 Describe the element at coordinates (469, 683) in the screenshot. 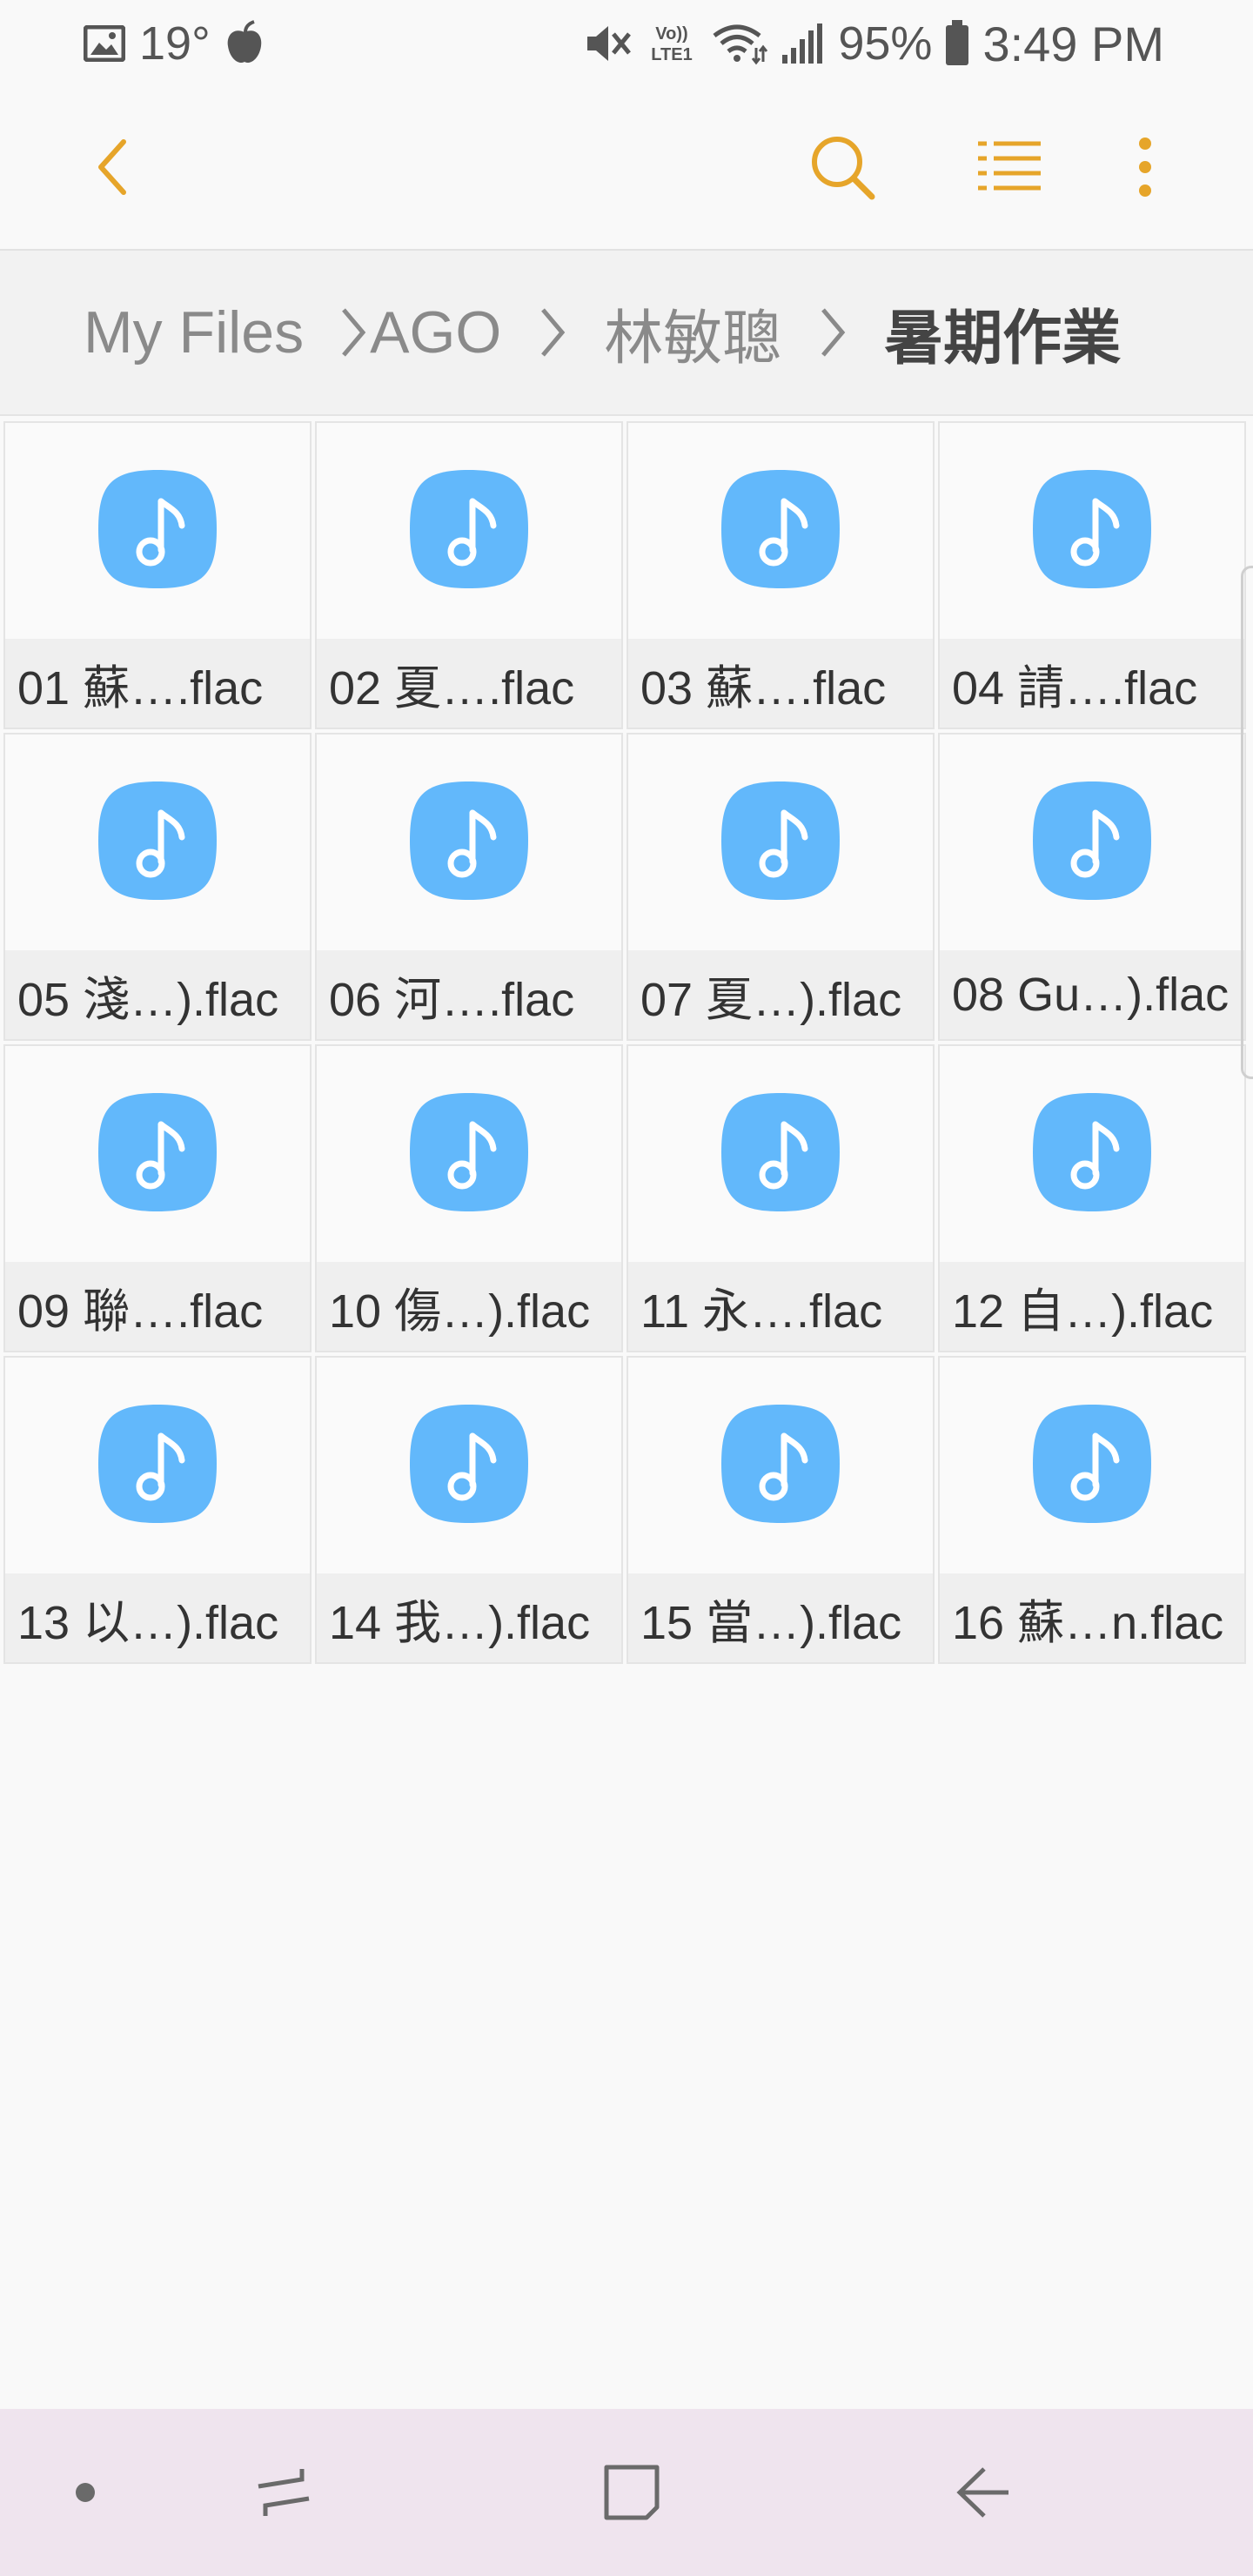

I see `file-name-label: 02 夏….flac` at that location.